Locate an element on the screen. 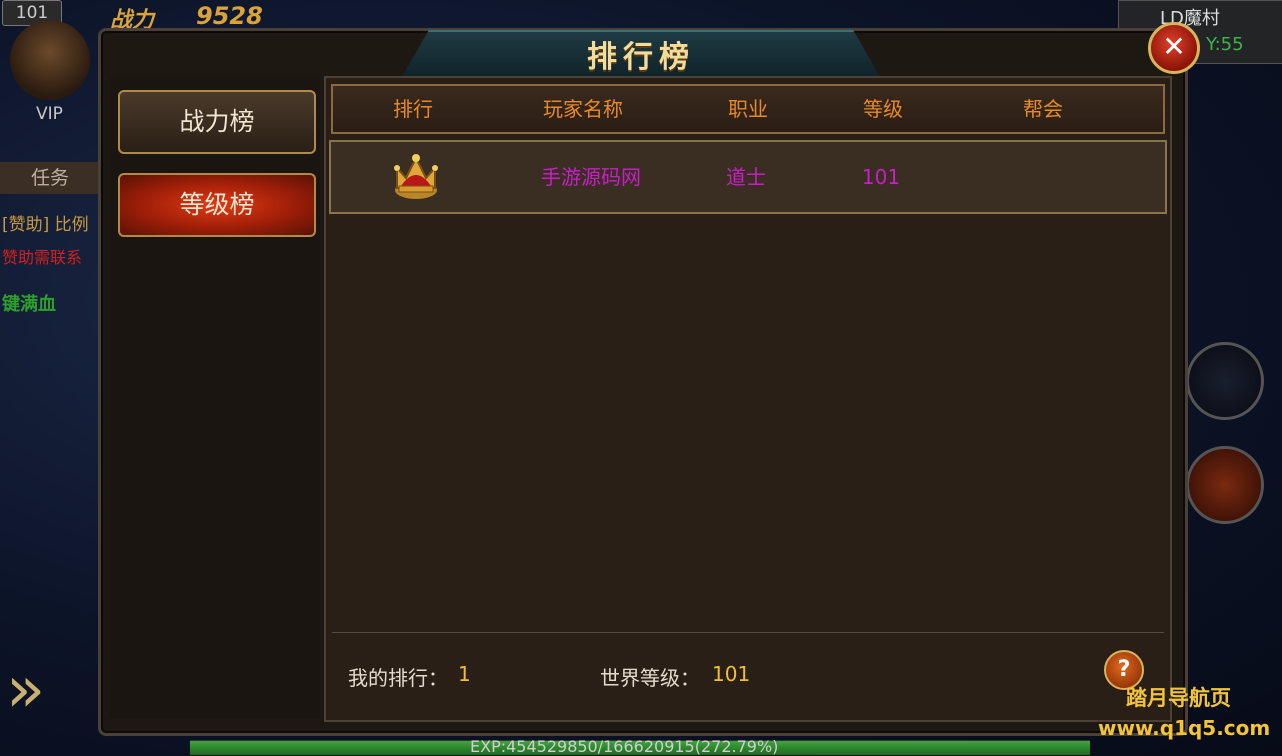 This screenshot has width=1282, height=756. footer-divider is located at coordinates (748, 632).